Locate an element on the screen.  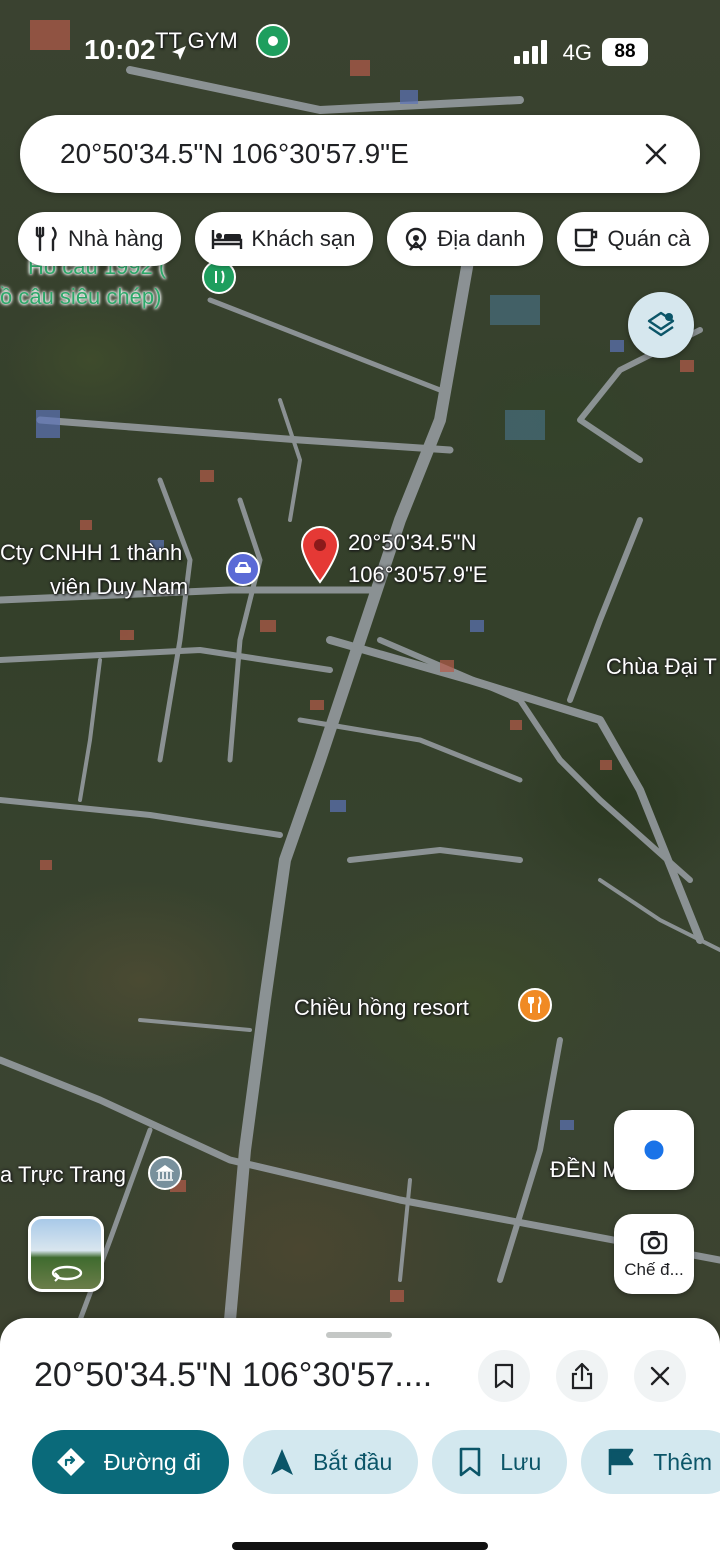
chip-landmarks: Địa danh is located at coordinates (465, 239).